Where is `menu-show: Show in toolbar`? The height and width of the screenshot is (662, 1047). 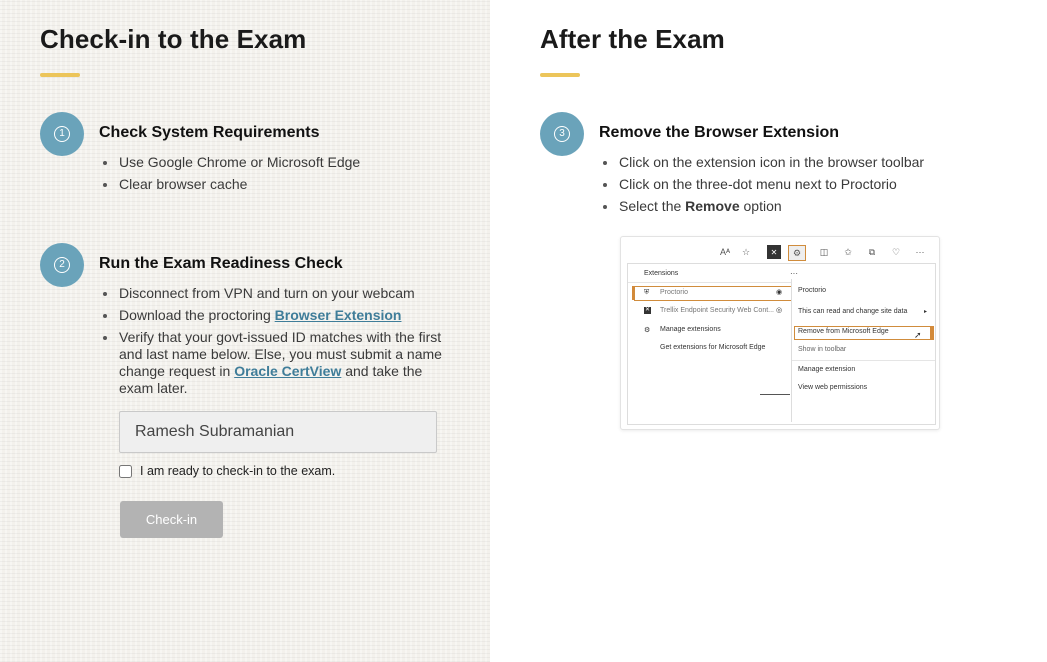
menu-show: Show in toolbar is located at coordinates (822, 349).